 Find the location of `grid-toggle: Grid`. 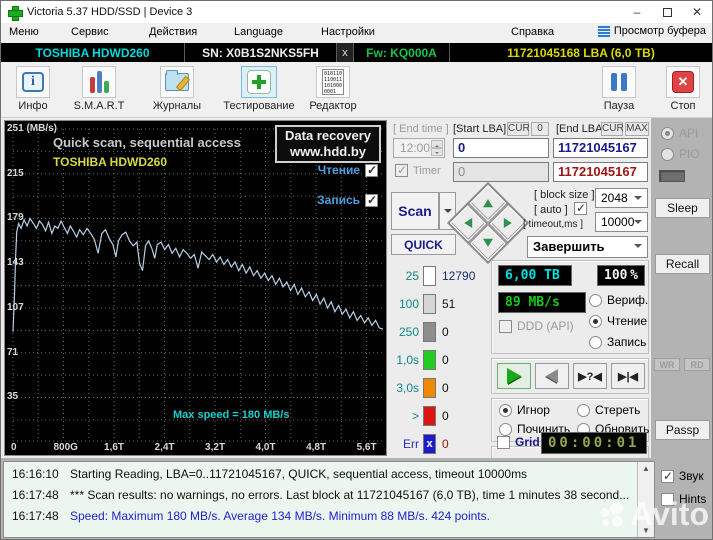

grid-toggle: Grid is located at coordinates (518, 442).